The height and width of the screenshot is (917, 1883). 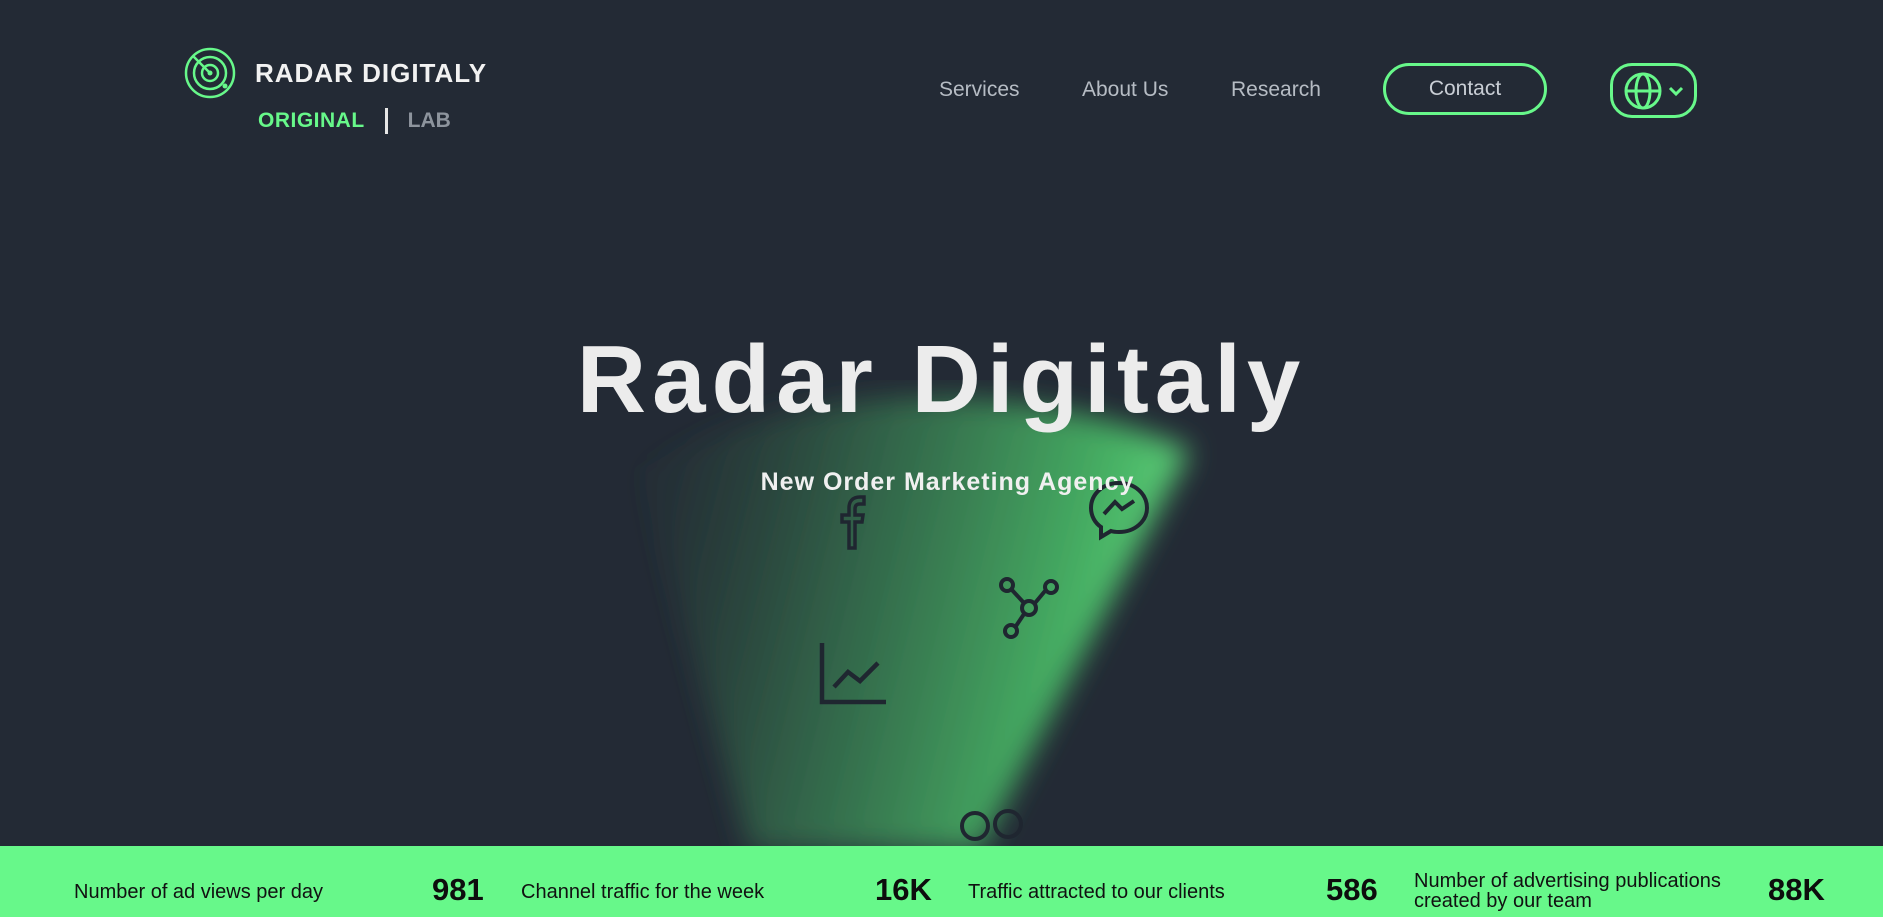 I want to click on chevron-down-icon, so click(x=1675, y=91).